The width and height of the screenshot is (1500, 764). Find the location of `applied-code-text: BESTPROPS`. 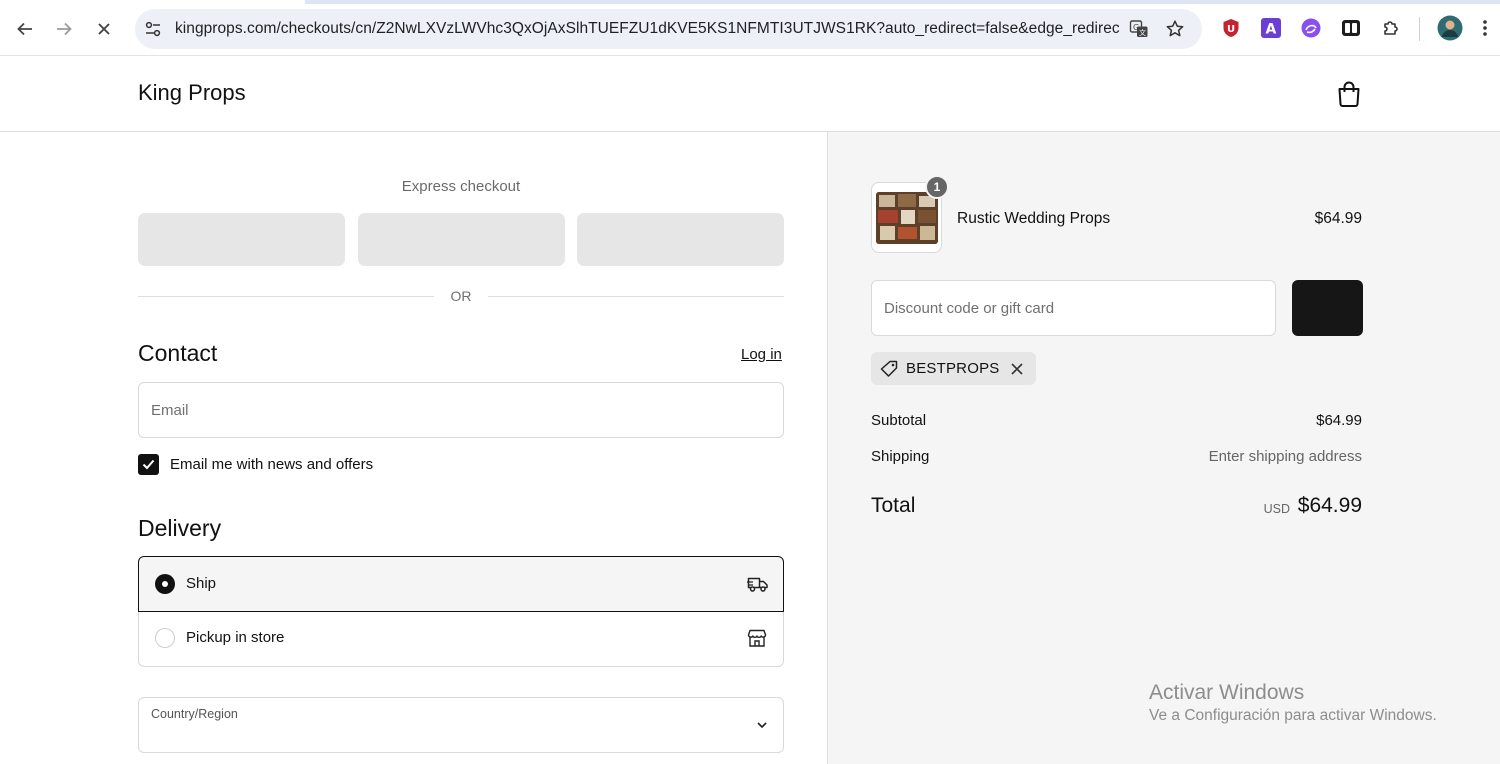

applied-code-text: BESTPROPS is located at coordinates (953, 368).